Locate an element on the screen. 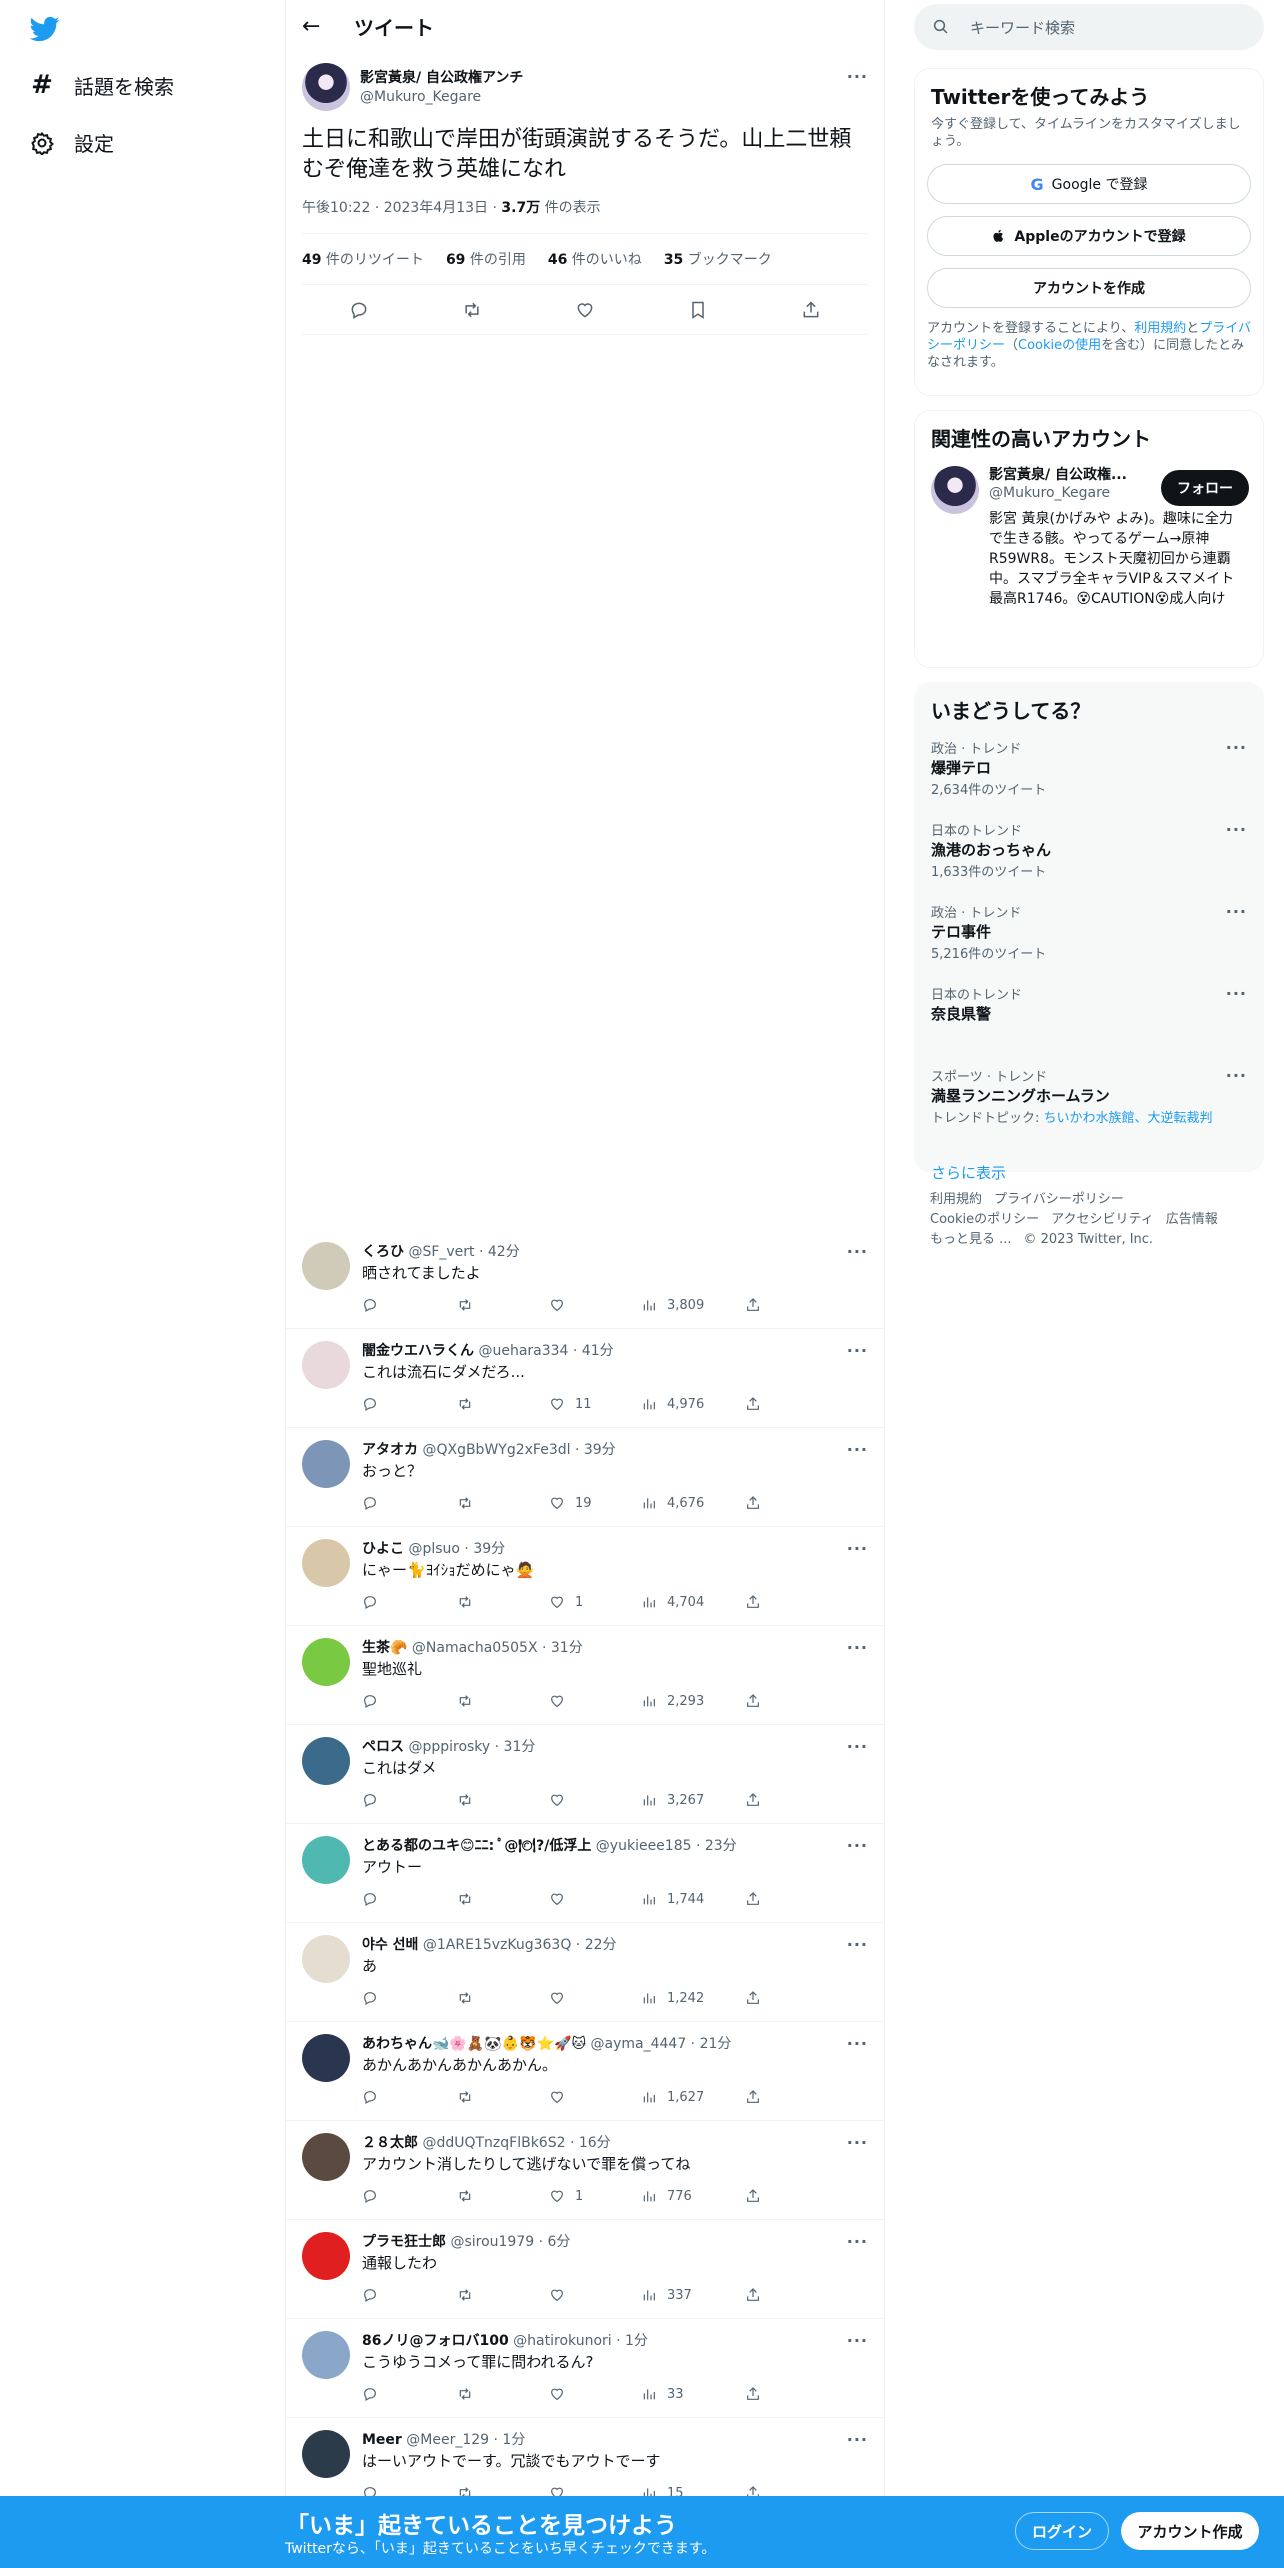 This screenshot has width=1284, height=2568. trend-item: 日本のトレンド 漁港のおっちゃん 1,633件のツイート ··· is located at coordinates (1089, 853).